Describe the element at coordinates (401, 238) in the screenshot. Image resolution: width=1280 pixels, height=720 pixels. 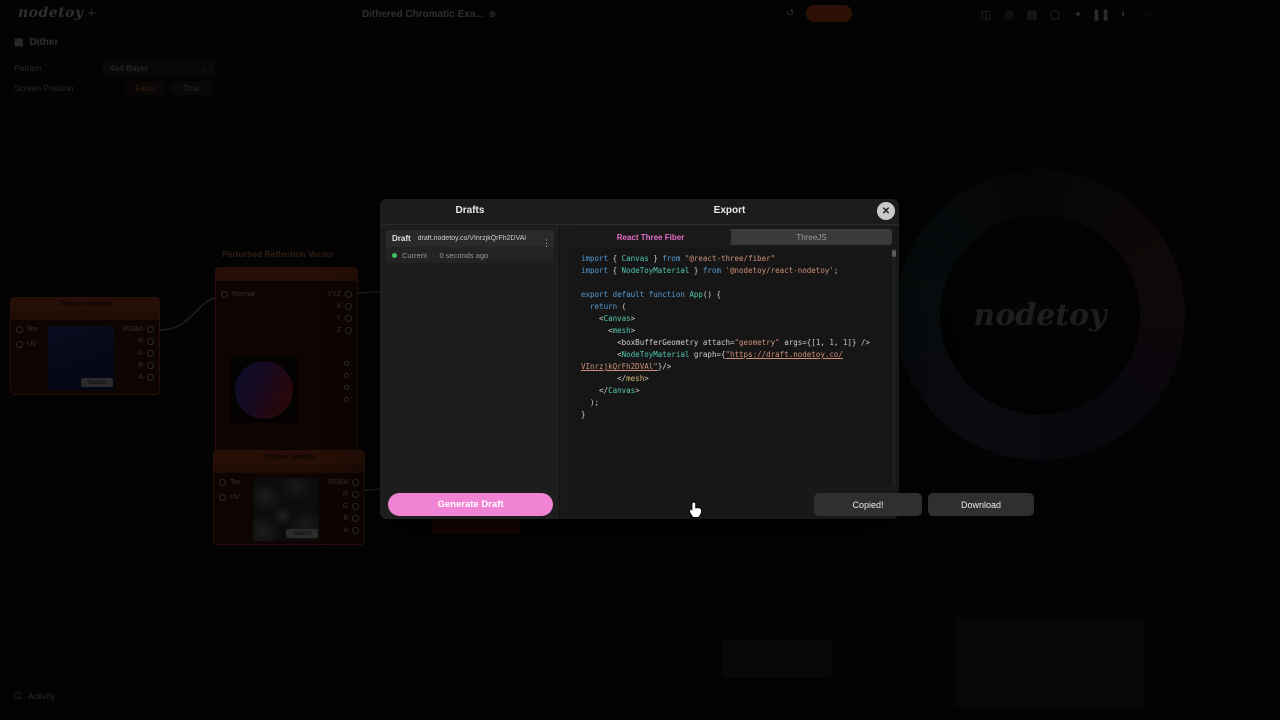
I see `draft-type-label: Draft` at that location.